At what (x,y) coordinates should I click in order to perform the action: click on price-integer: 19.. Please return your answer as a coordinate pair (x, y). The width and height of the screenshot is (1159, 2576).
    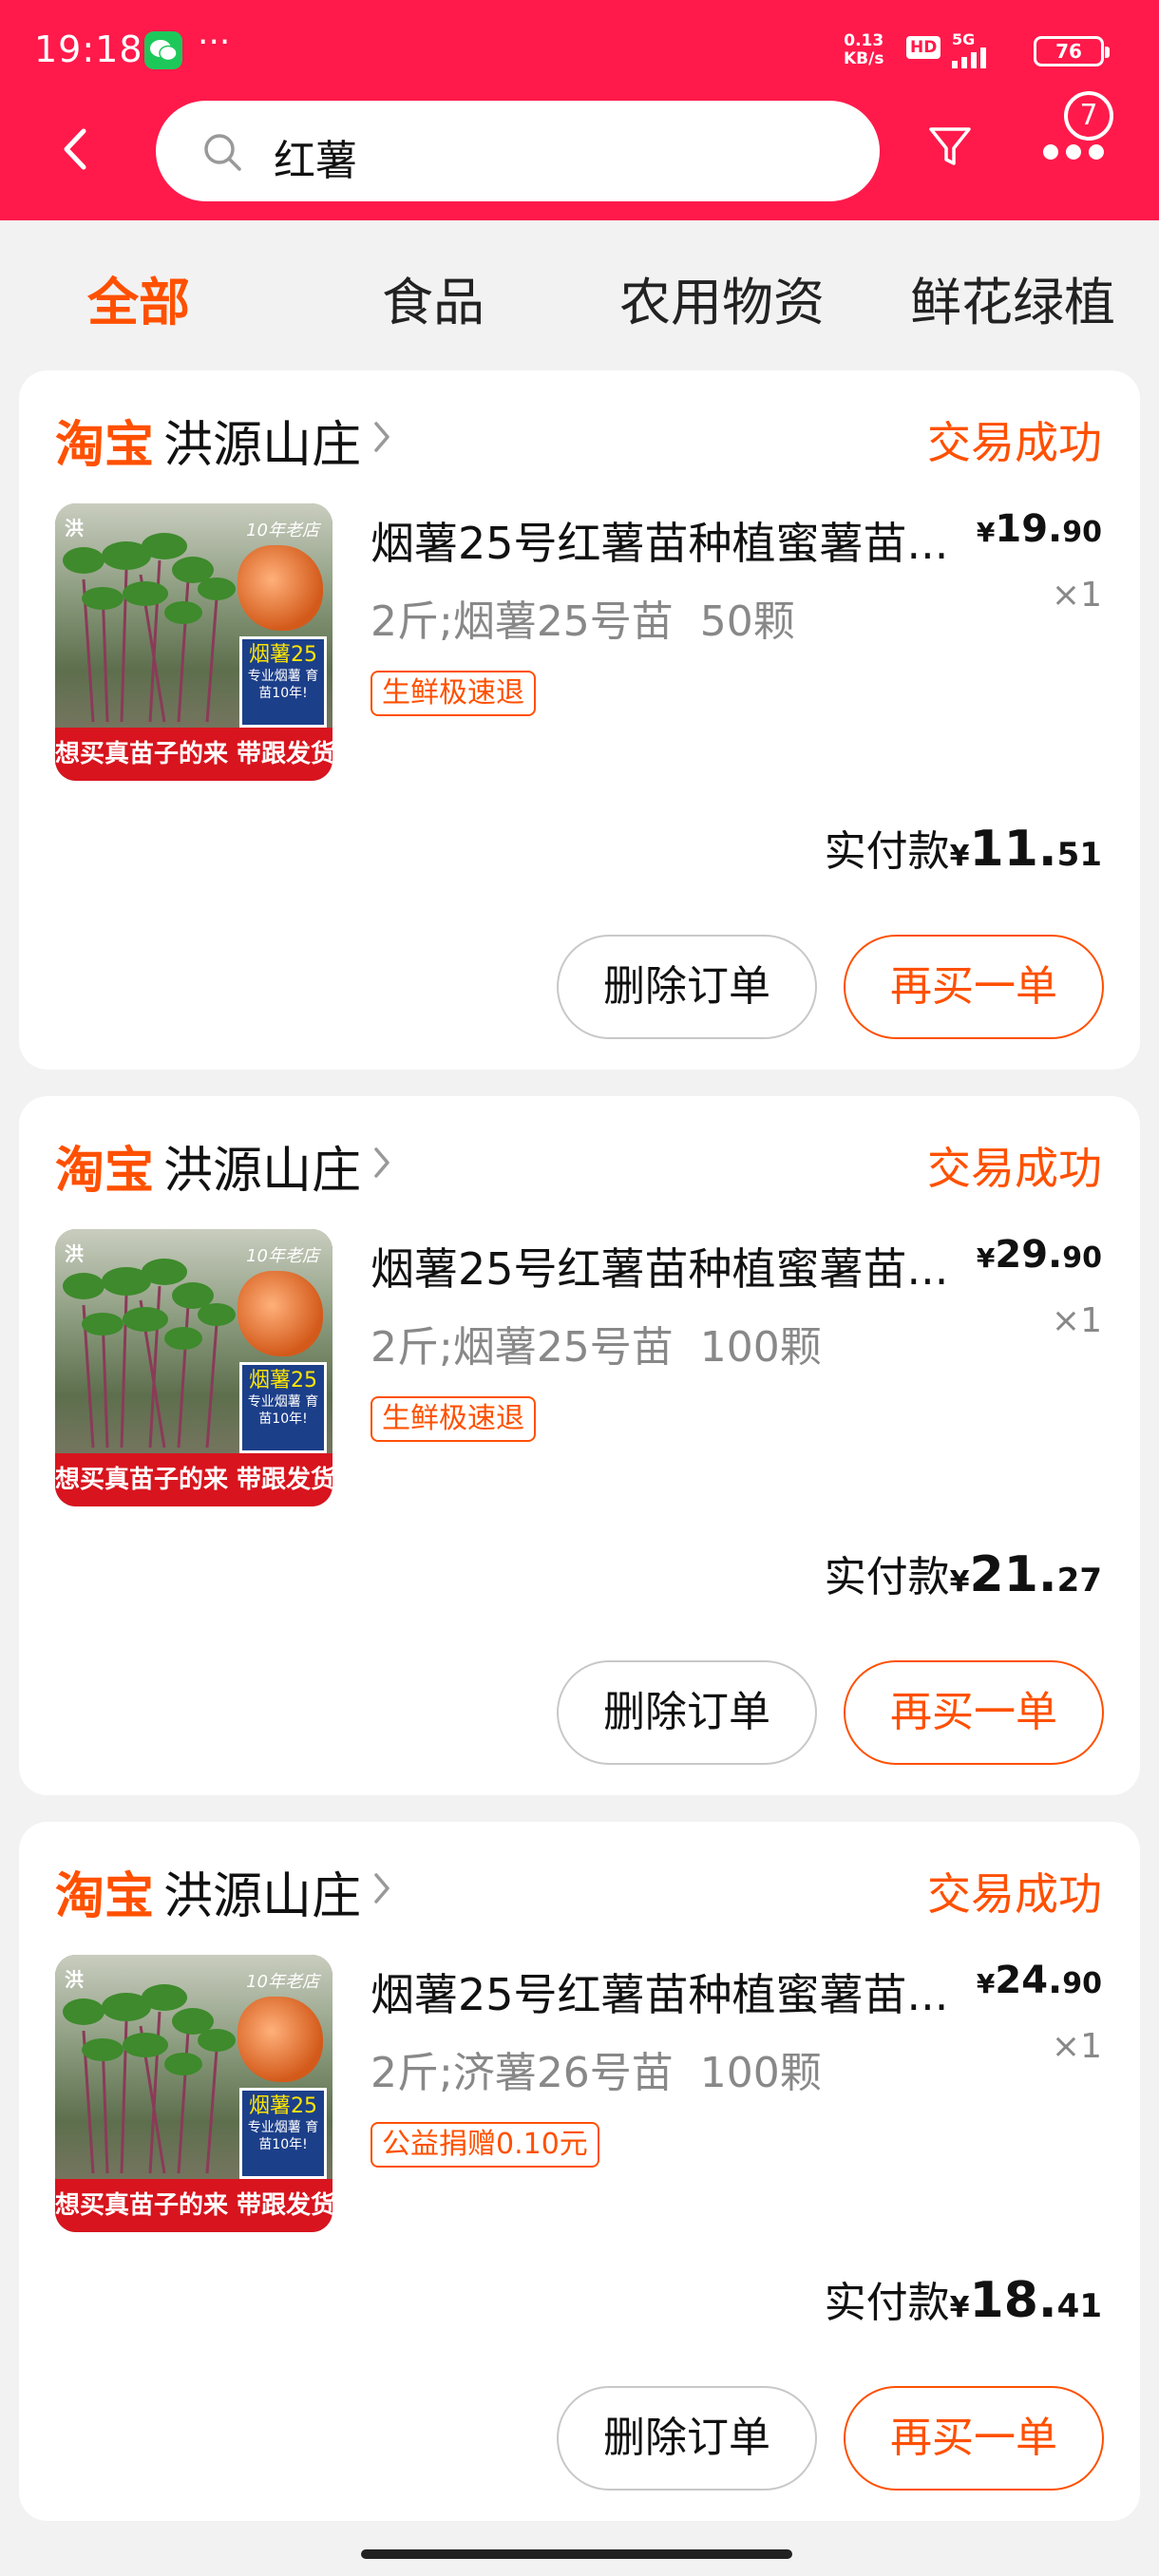
    Looking at the image, I should click on (1029, 529).